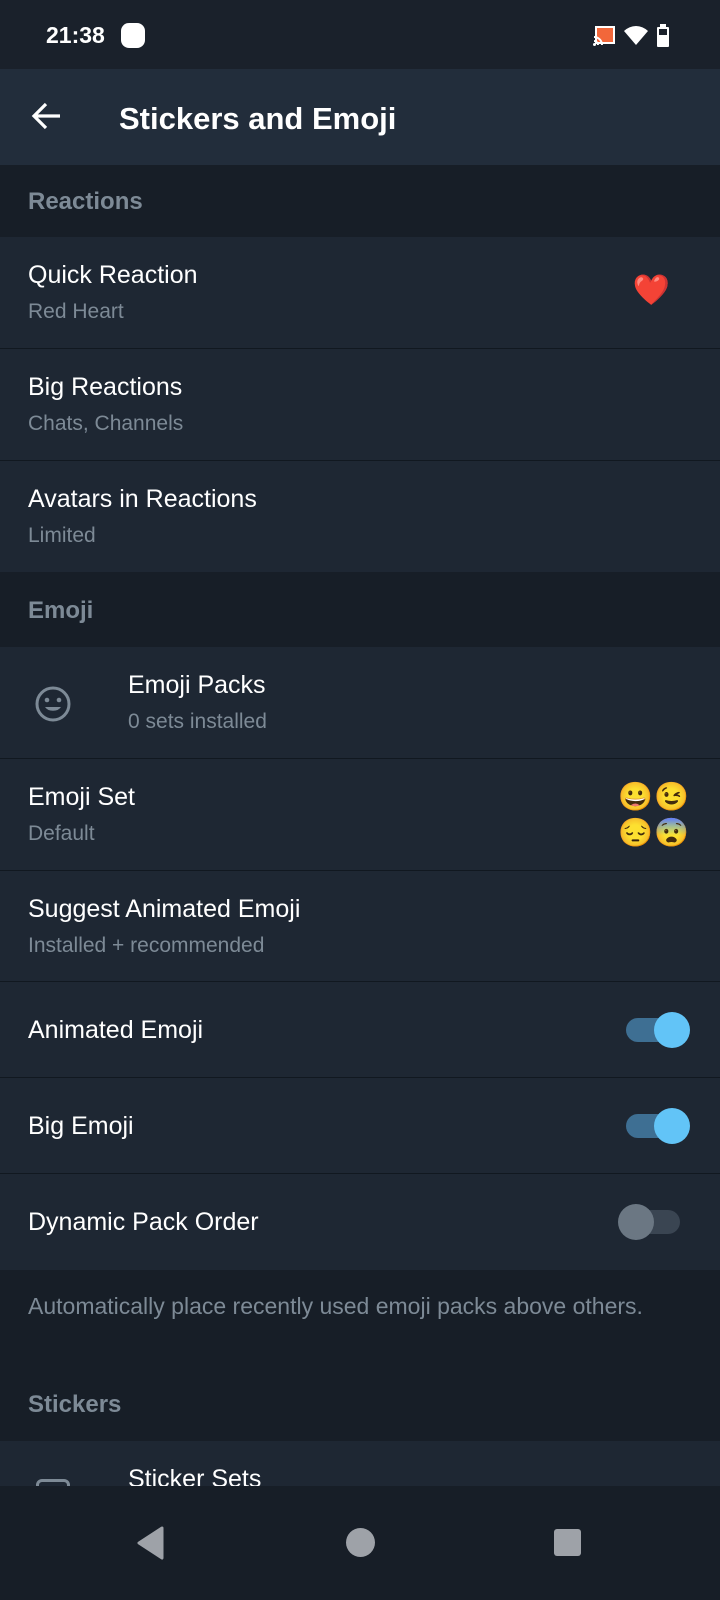  I want to click on dynamic-pack-order-row: Dynamic Pack Order, so click(360, 1222).